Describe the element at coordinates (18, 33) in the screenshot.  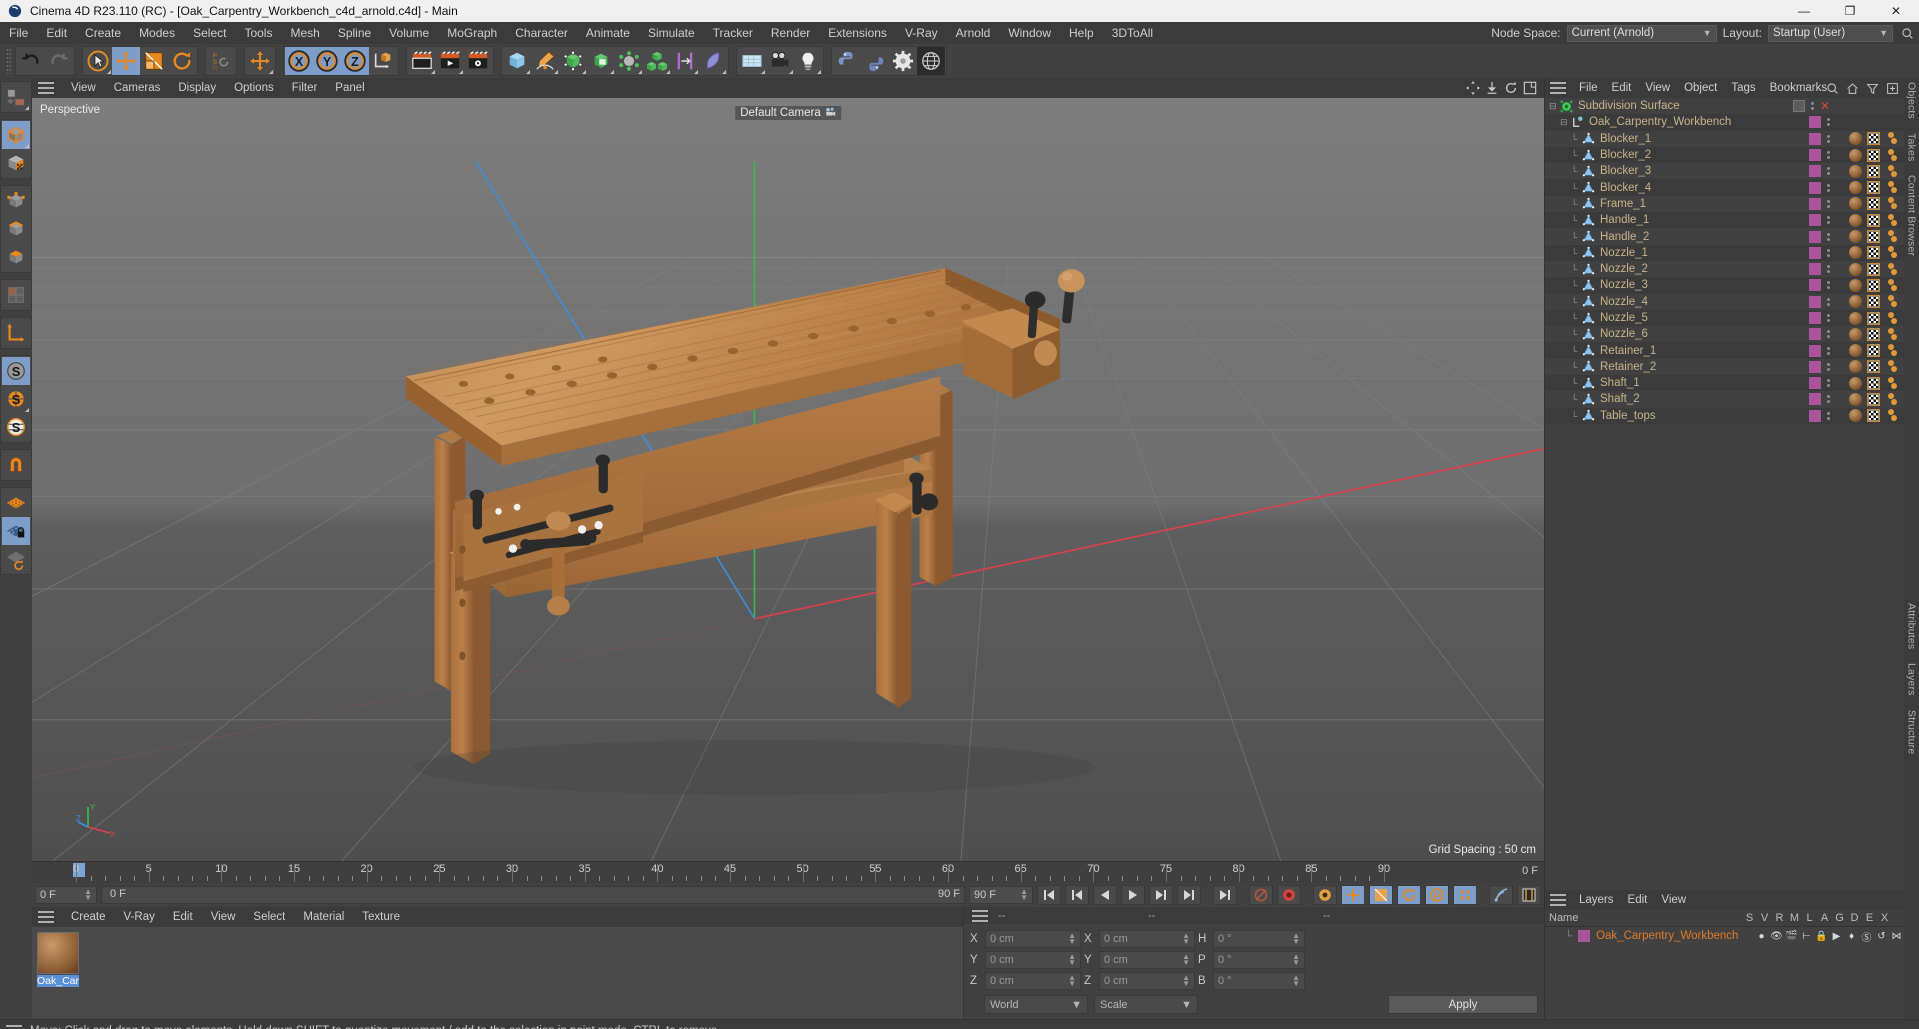
I see `menu-file: File` at that location.